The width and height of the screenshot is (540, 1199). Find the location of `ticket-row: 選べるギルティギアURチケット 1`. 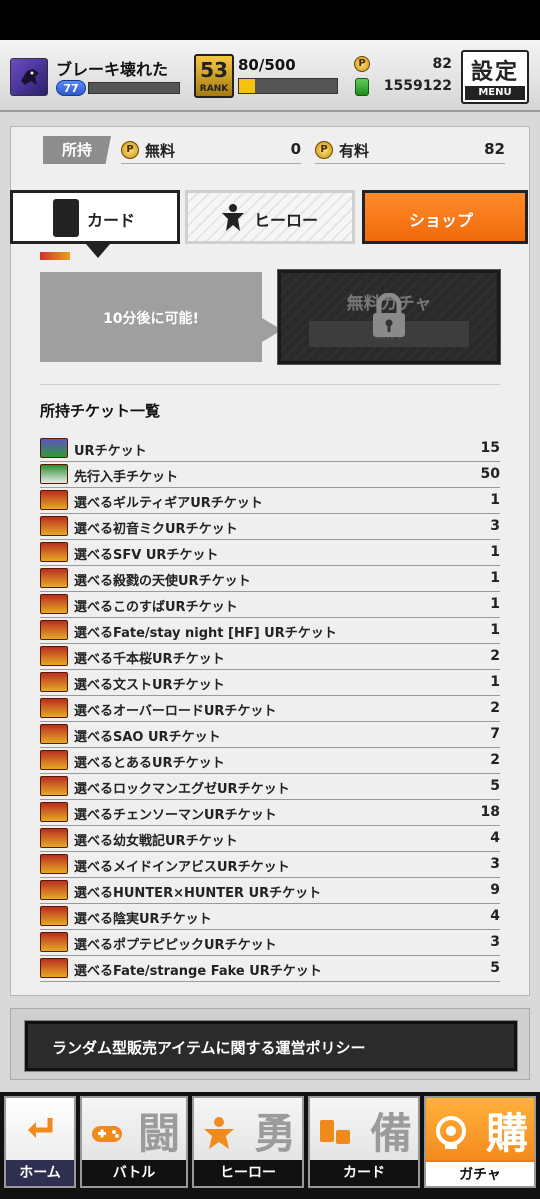

ticket-row: 選べるギルティギアURチケット 1 is located at coordinates (270, 501).